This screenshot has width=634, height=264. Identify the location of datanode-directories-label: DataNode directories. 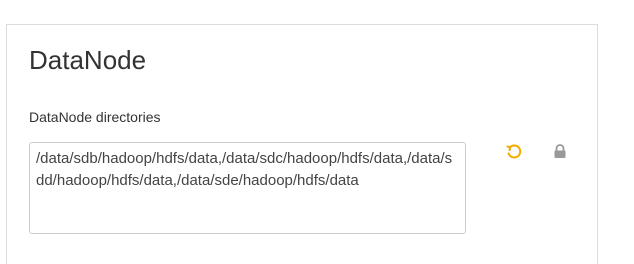
(95, 117).